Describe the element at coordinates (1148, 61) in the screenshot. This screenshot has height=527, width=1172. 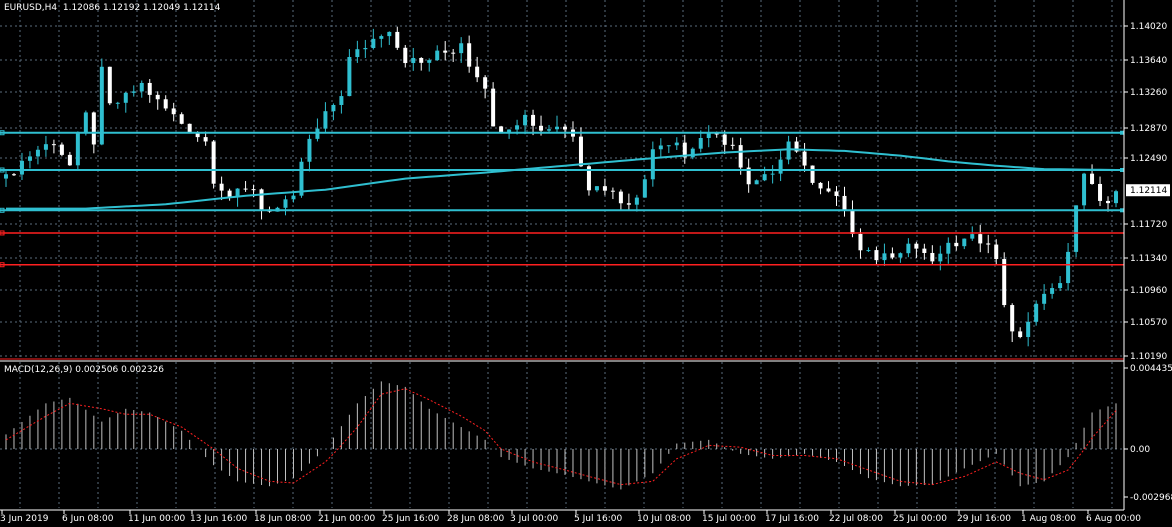
I see `price-tick-label: 1.13640` at that location.